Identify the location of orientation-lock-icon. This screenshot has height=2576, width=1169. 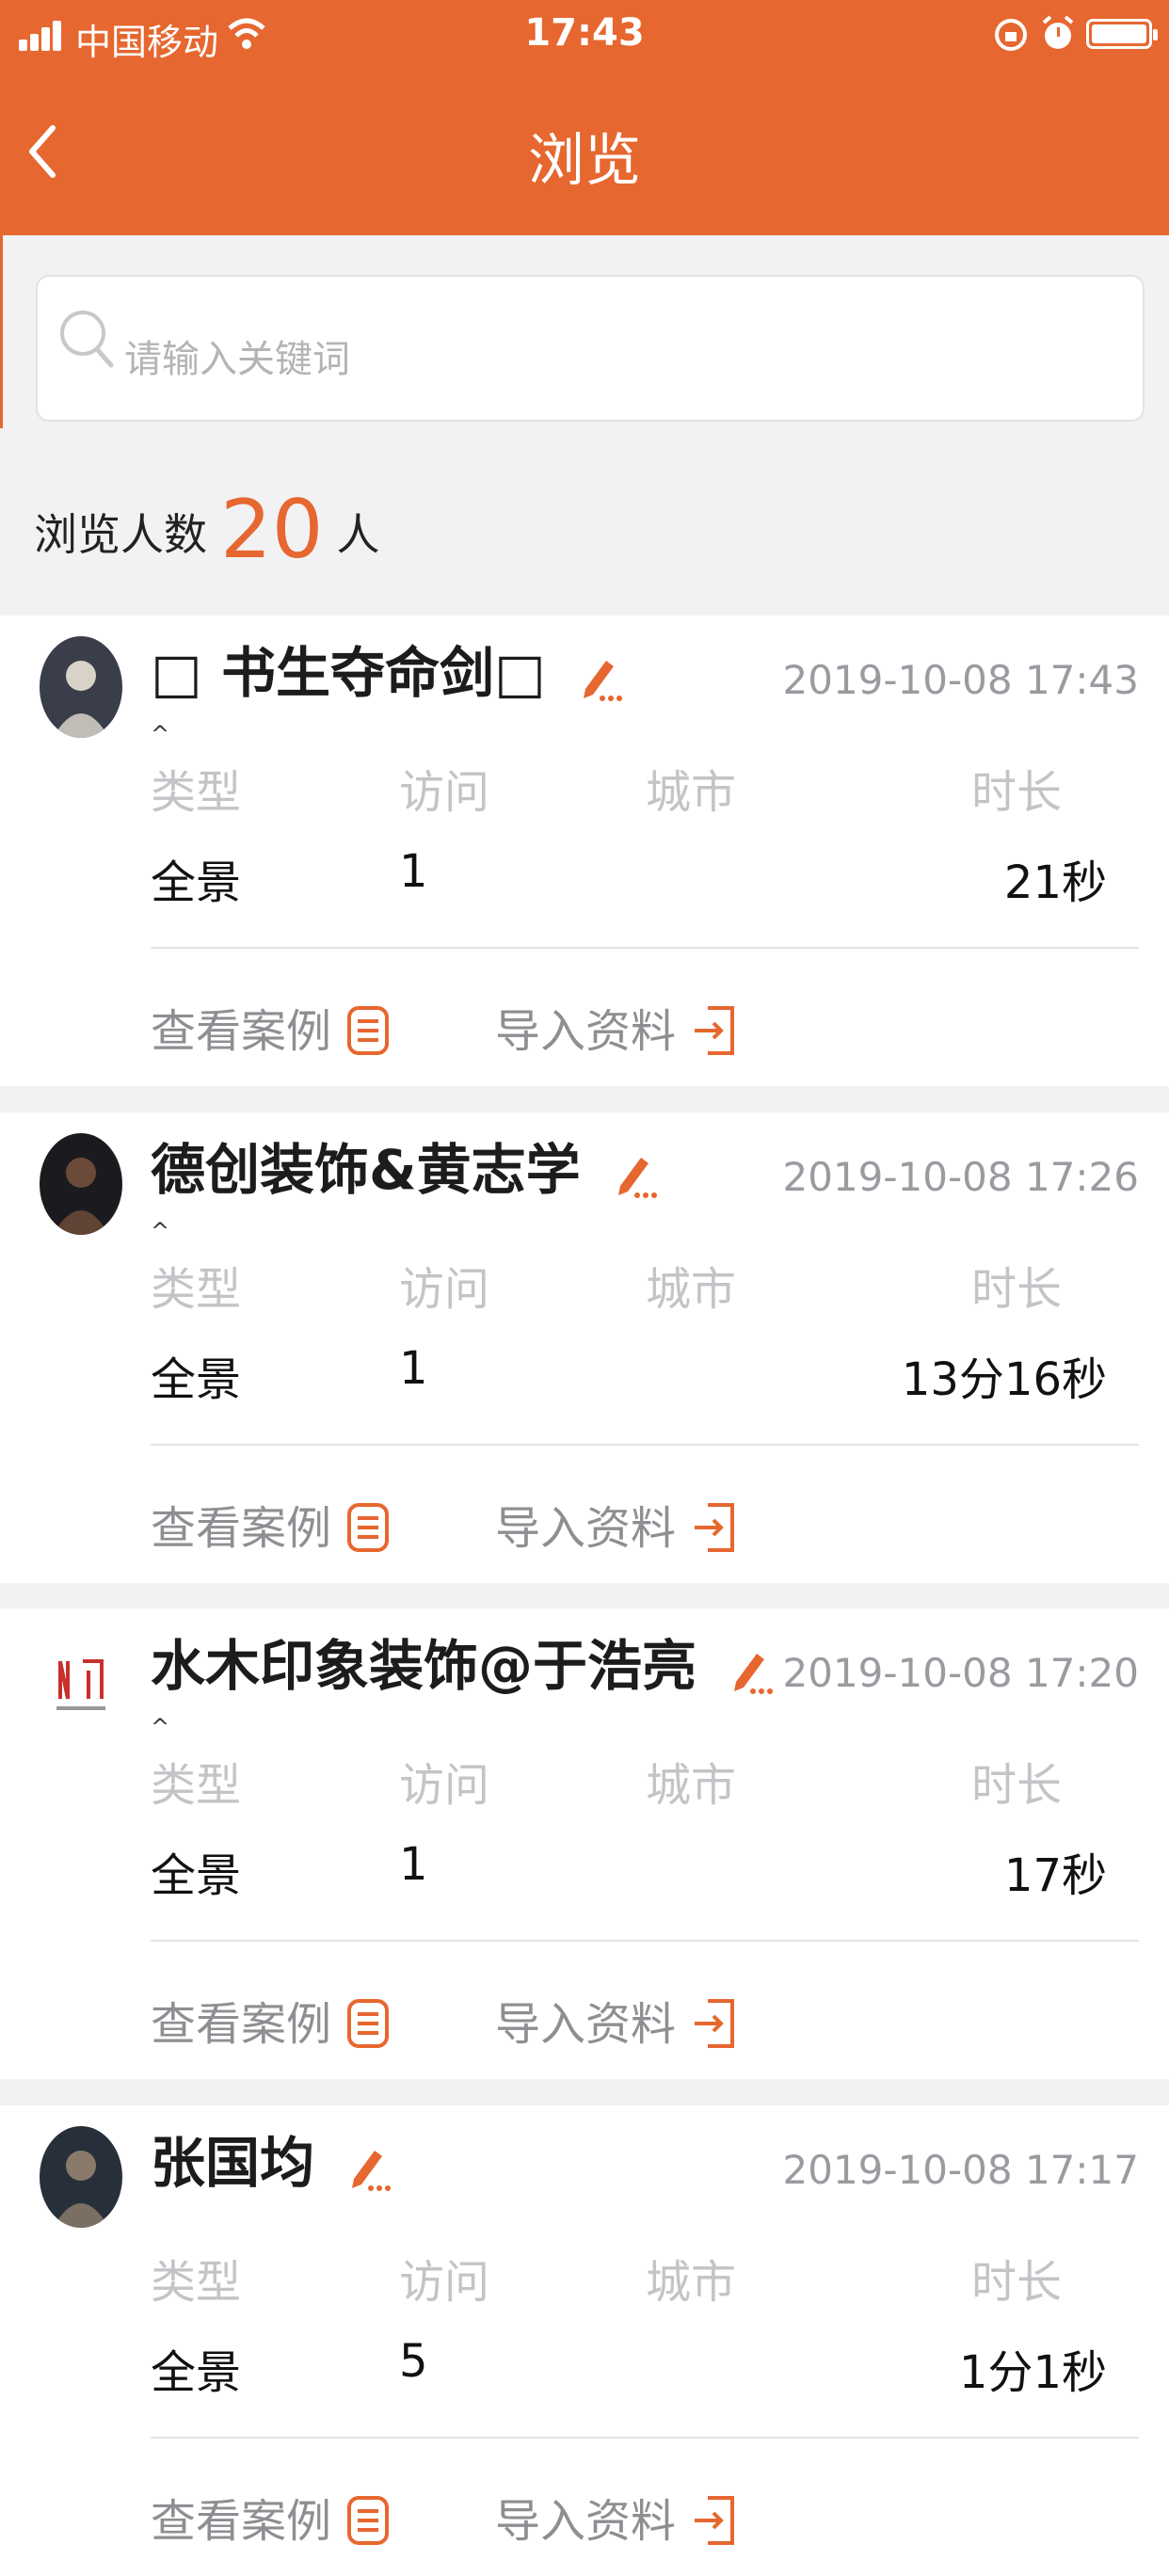
(1011, 35).